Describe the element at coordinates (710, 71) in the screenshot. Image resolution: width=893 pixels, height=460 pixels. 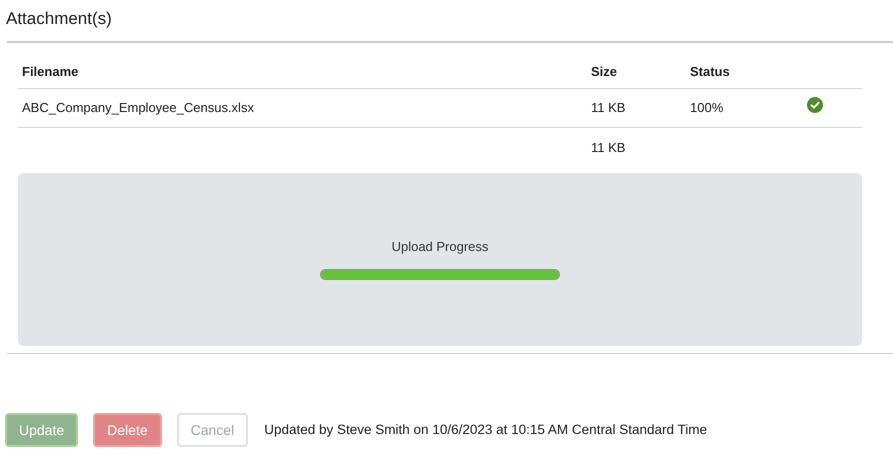
I see `column-header: Status` at that location.